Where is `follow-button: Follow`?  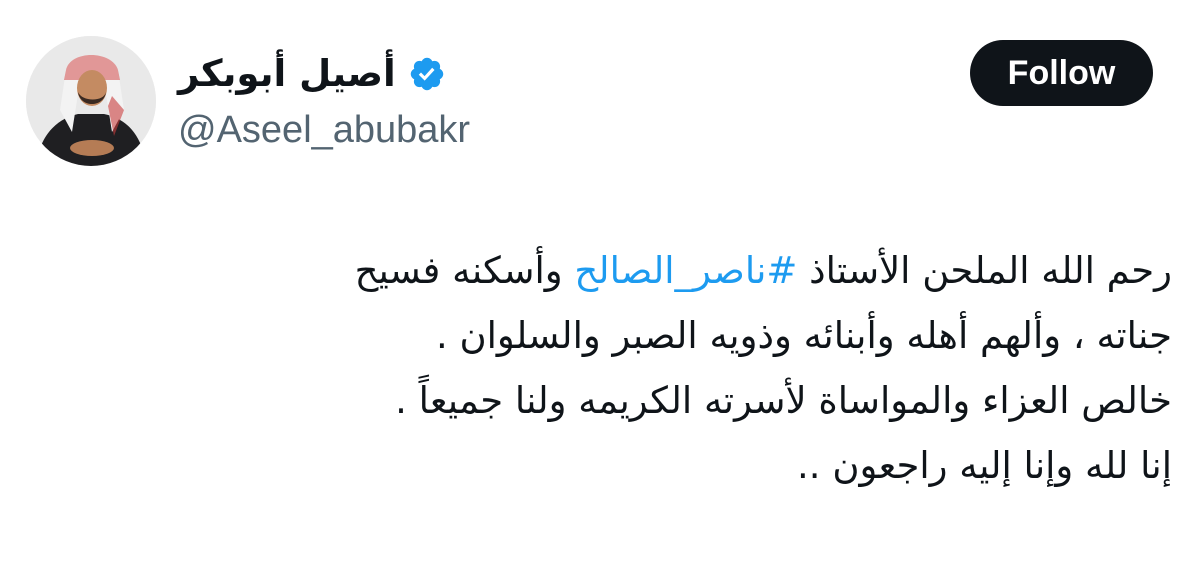 follow-button: Follow is located at coordinates (1061, 73).